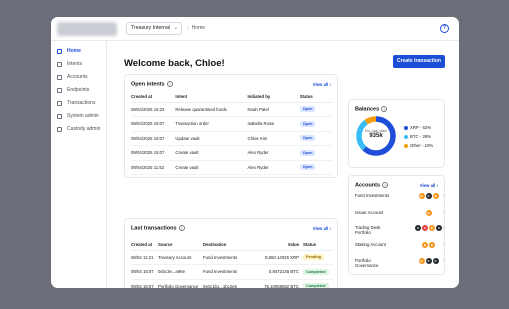 The image size is (509, 309). What do you see at coordinates (211, 138) in the screenshot?
I see `cell-intent: Update vault` at bounding box center [211, 138].